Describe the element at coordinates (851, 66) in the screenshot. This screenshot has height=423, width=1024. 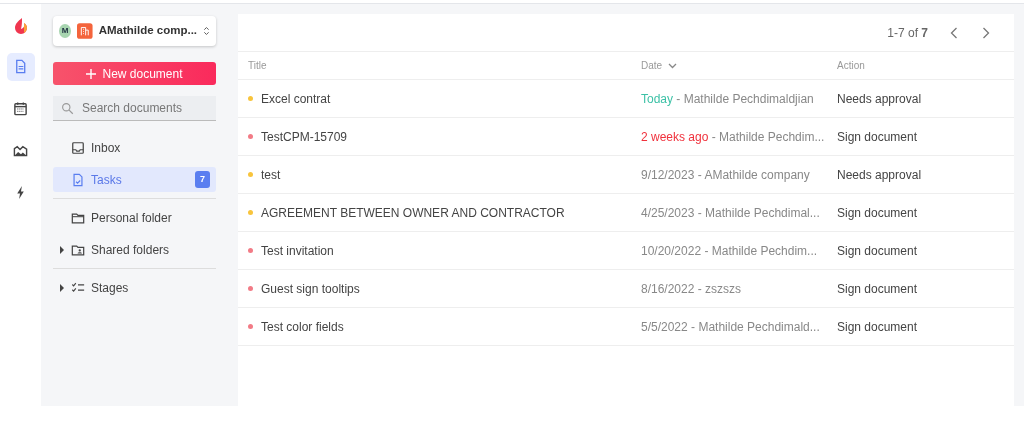
I see `column-header: Action` at that location.